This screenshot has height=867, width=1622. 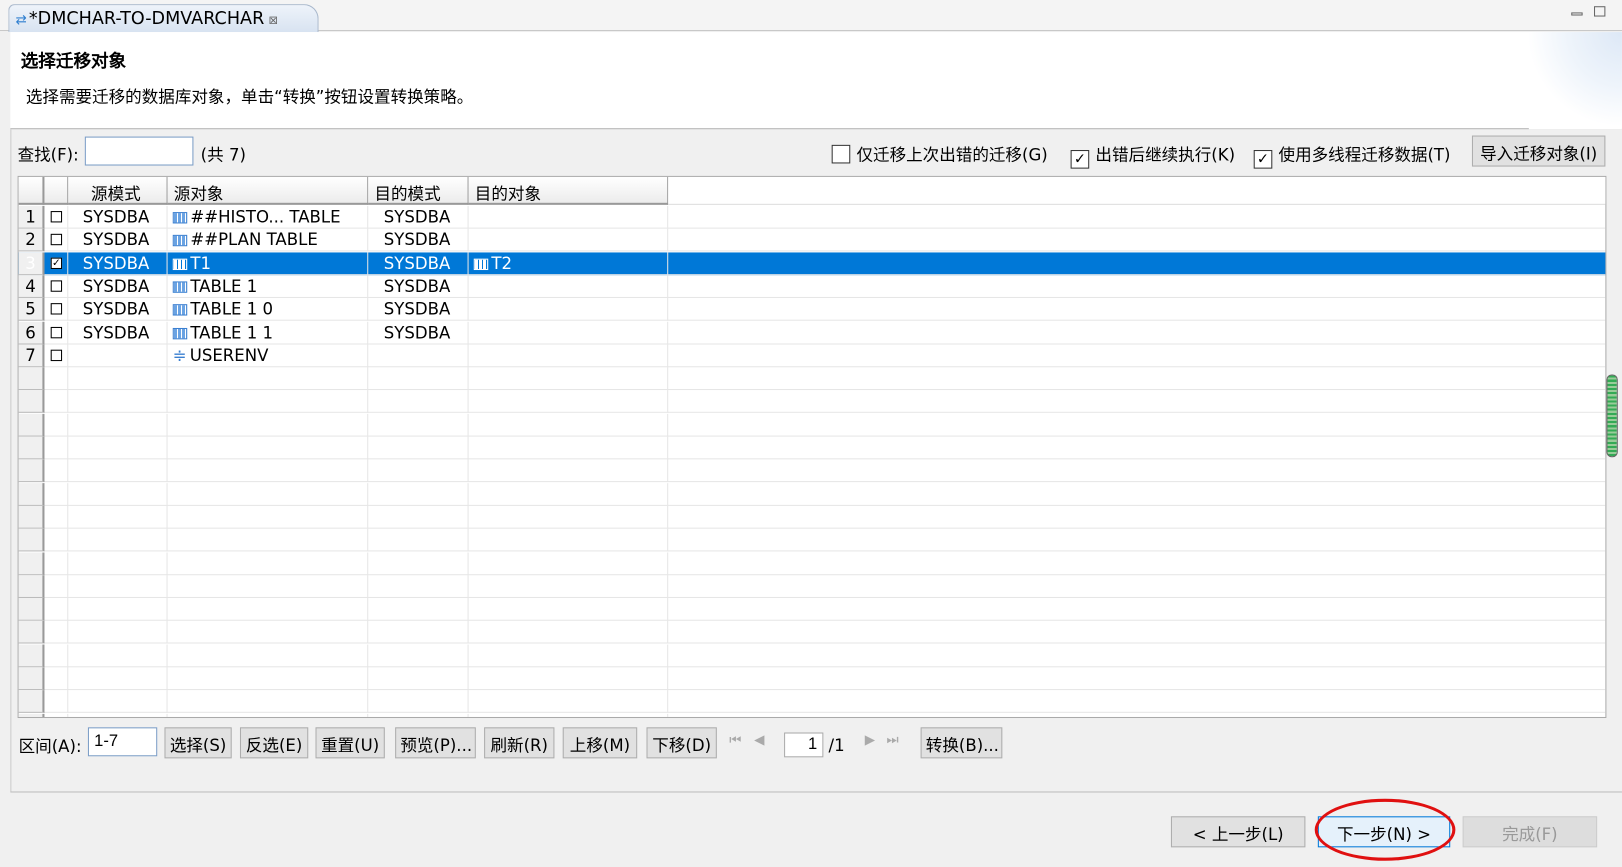 What do you see at coordinates (273, 19) in the screenshot?
I see `close-icon: ⊠` at bounding box center [273, 19].